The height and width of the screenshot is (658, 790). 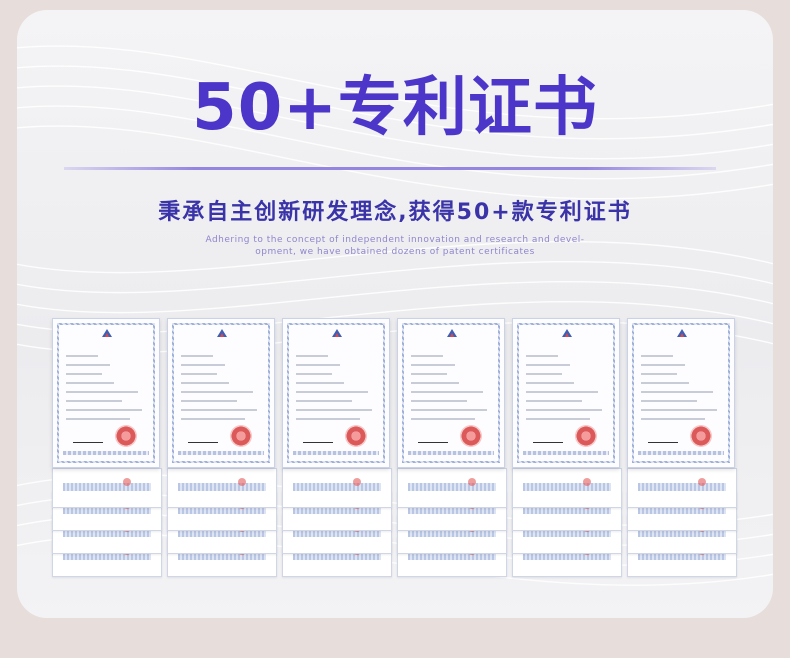 What do you see at coordinates (390, 168) in the screenshot?
I see `title-divider` at bounding box center [390, 168].